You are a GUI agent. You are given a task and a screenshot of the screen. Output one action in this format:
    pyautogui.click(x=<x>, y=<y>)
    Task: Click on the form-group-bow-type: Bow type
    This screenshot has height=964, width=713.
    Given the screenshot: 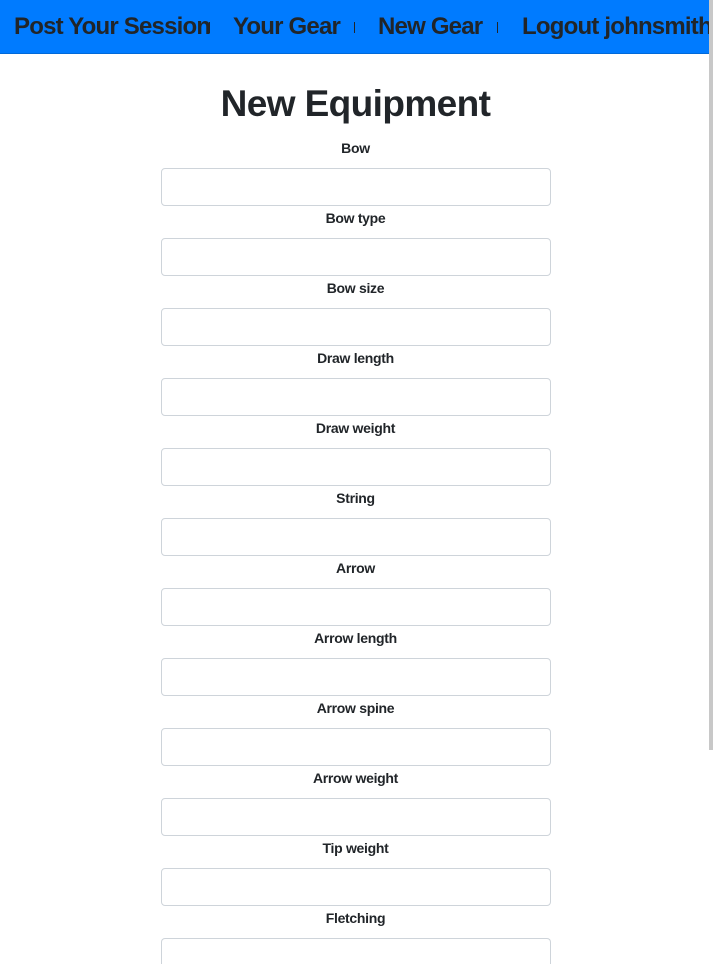 What is the action you would take?
    pyautogui.click(x=355, y=242)
    